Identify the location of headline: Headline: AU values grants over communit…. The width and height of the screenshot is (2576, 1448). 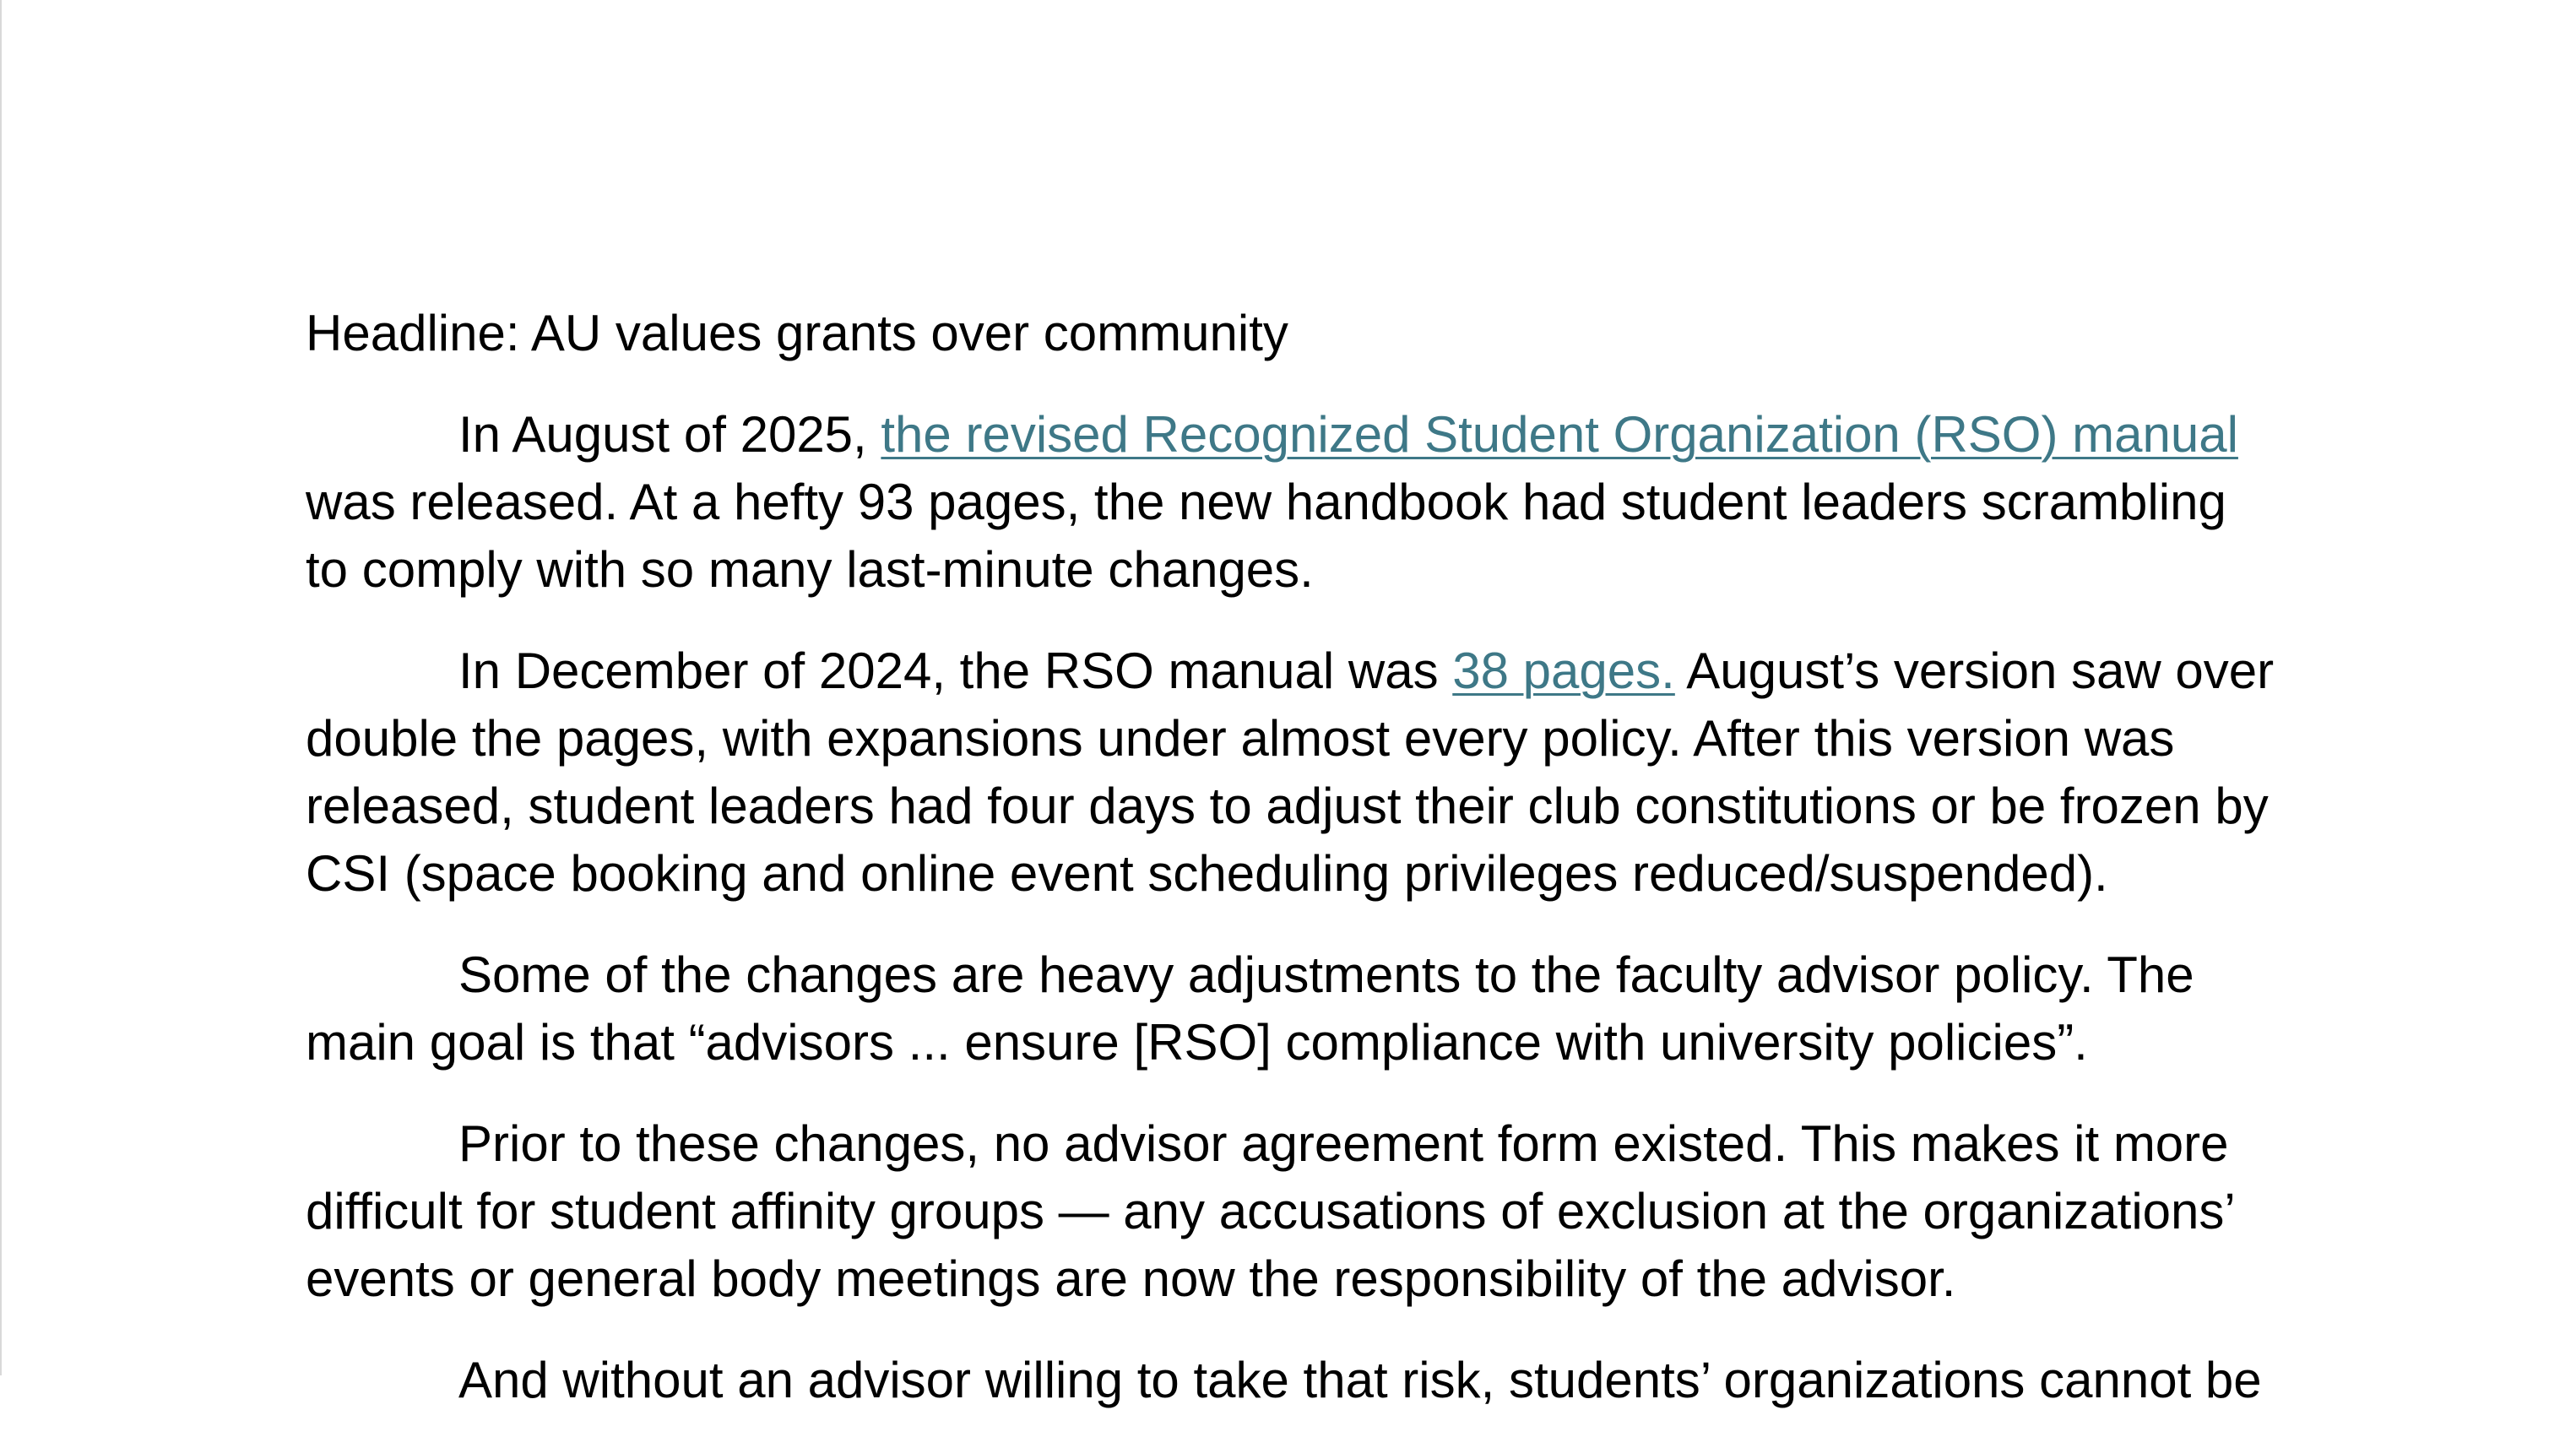
(797, 333).